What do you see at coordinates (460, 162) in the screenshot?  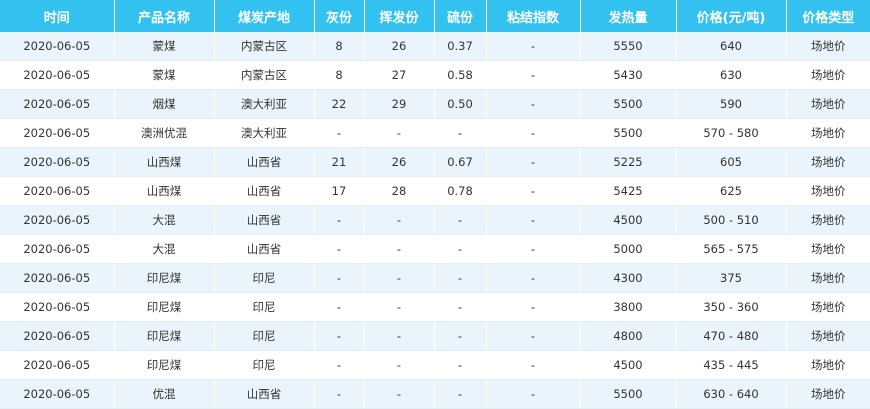 I see `sulfur-cell: 0.67` at bounding box center [460, 162].